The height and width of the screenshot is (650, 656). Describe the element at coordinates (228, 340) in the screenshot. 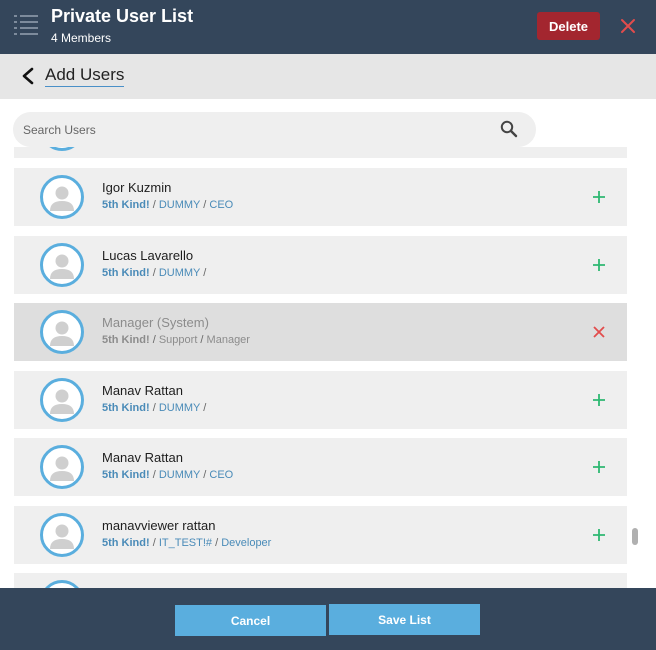

I see `user-role: Manager` at that location.